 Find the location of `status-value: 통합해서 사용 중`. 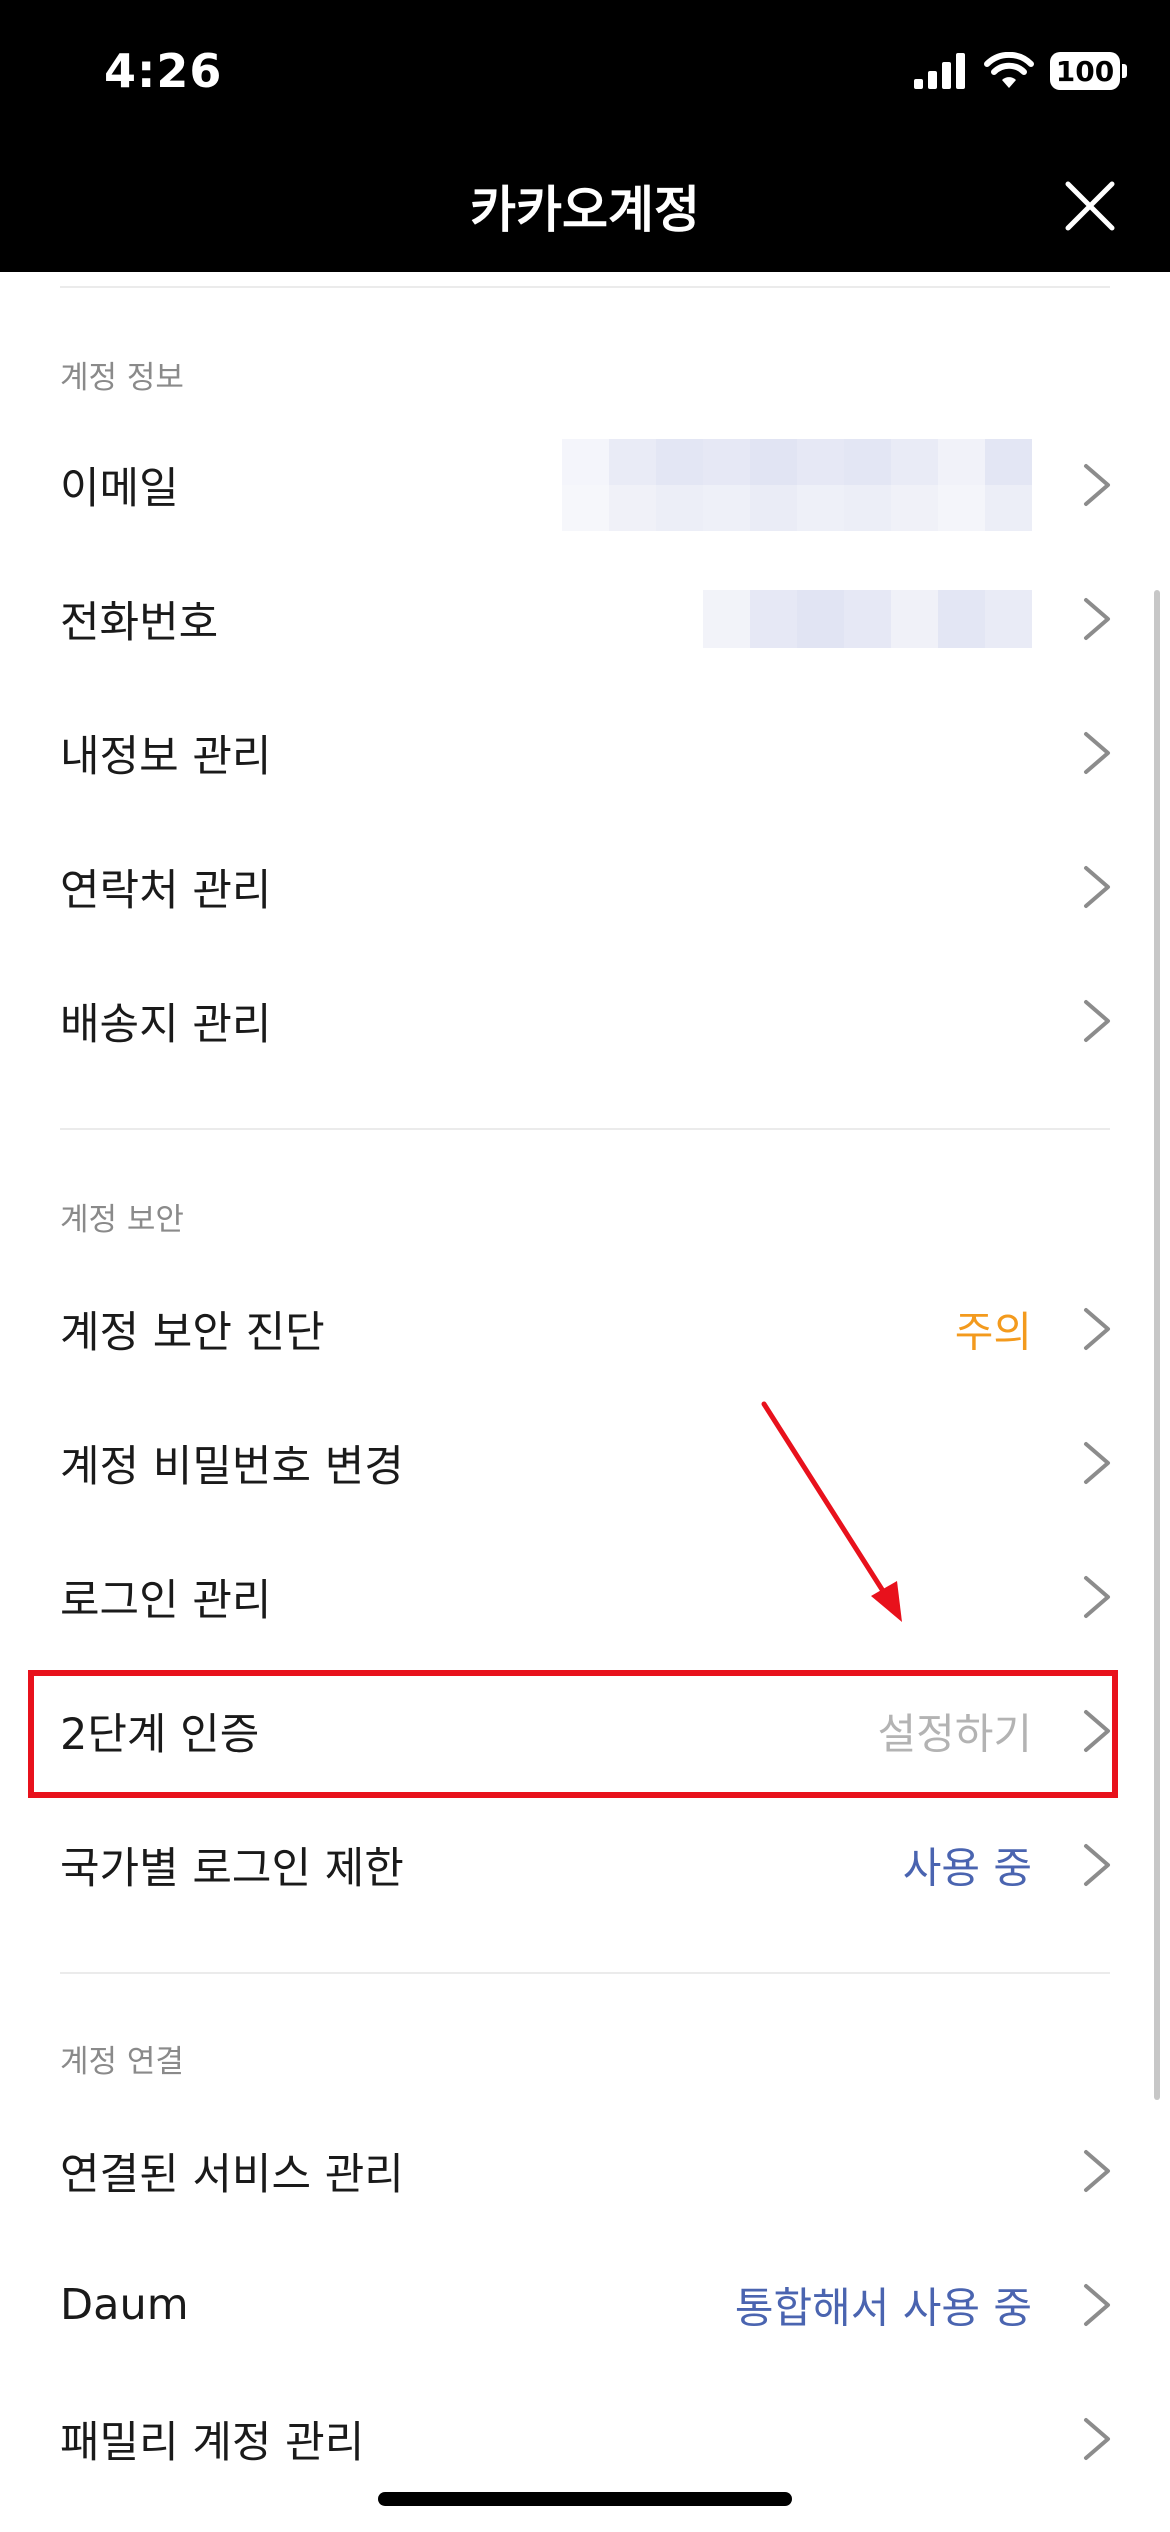

status-value: 통합해서 사용 중 is located at coordinates (883, 2308).